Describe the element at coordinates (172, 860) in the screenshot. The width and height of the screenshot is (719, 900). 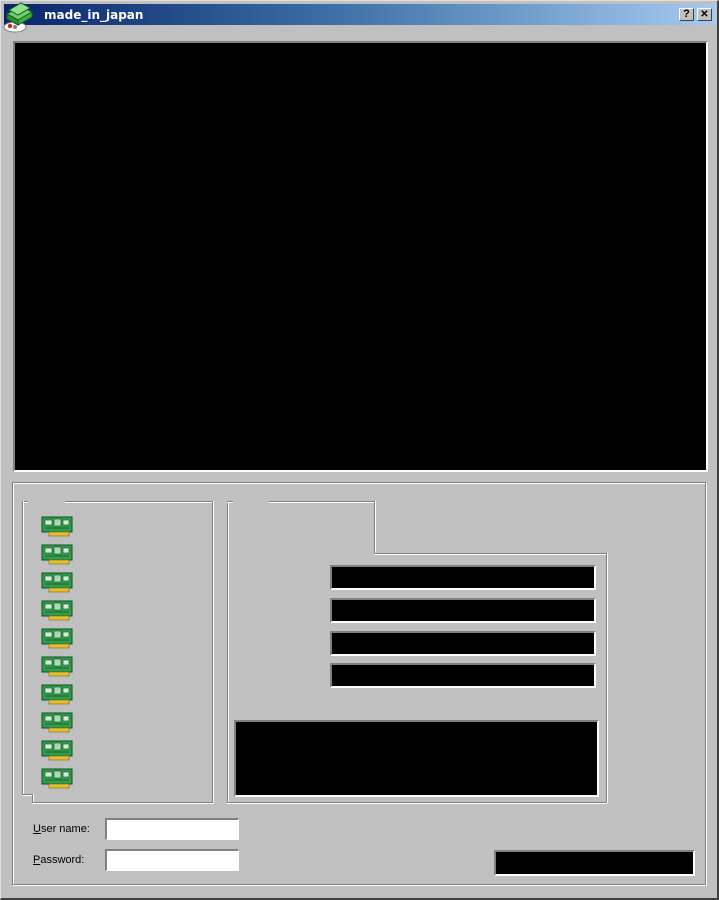
I see `password-input` at that location.